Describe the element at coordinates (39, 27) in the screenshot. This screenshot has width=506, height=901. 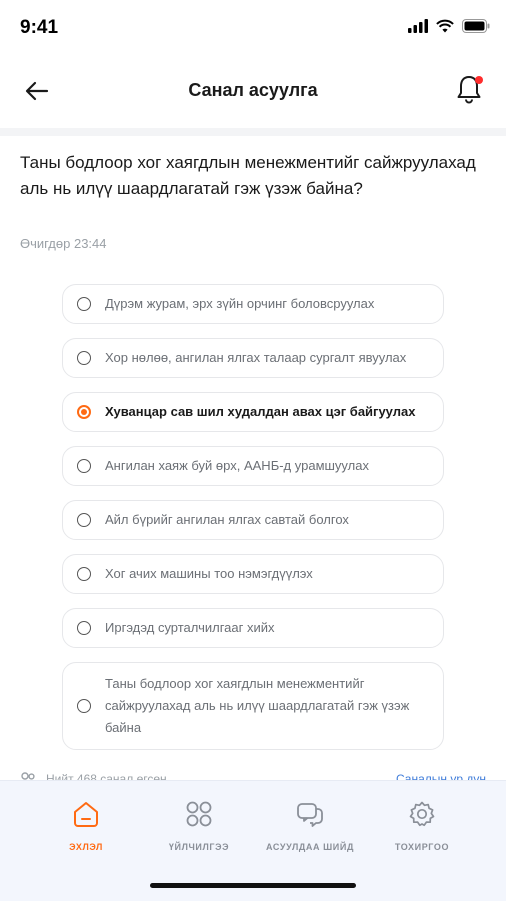
I see `status-time: 9:41` at that location.